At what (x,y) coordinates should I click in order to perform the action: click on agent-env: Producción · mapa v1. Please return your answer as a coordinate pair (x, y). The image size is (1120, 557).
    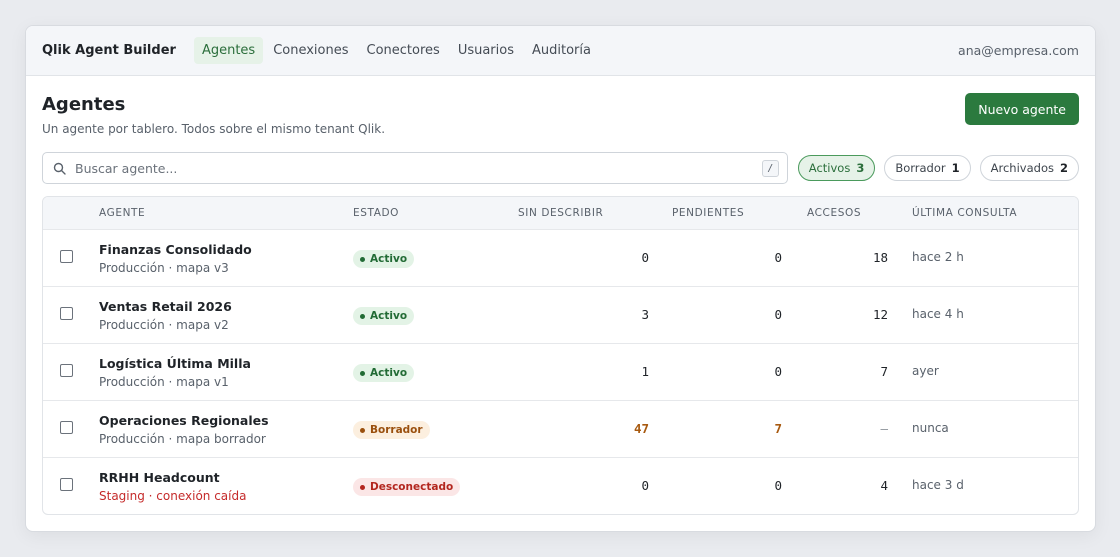
    Looking at the image, I should click on (164, 382).